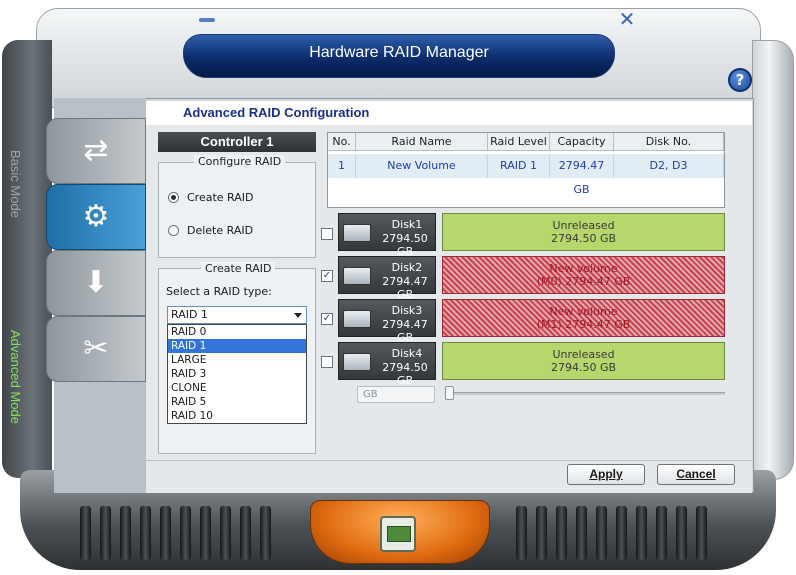 Image resolution: width=796 pixels, height=575 pixels. Describe the element at coordinates (396, 394) in the screenshot. I see `capacity-input: GB` at that location.